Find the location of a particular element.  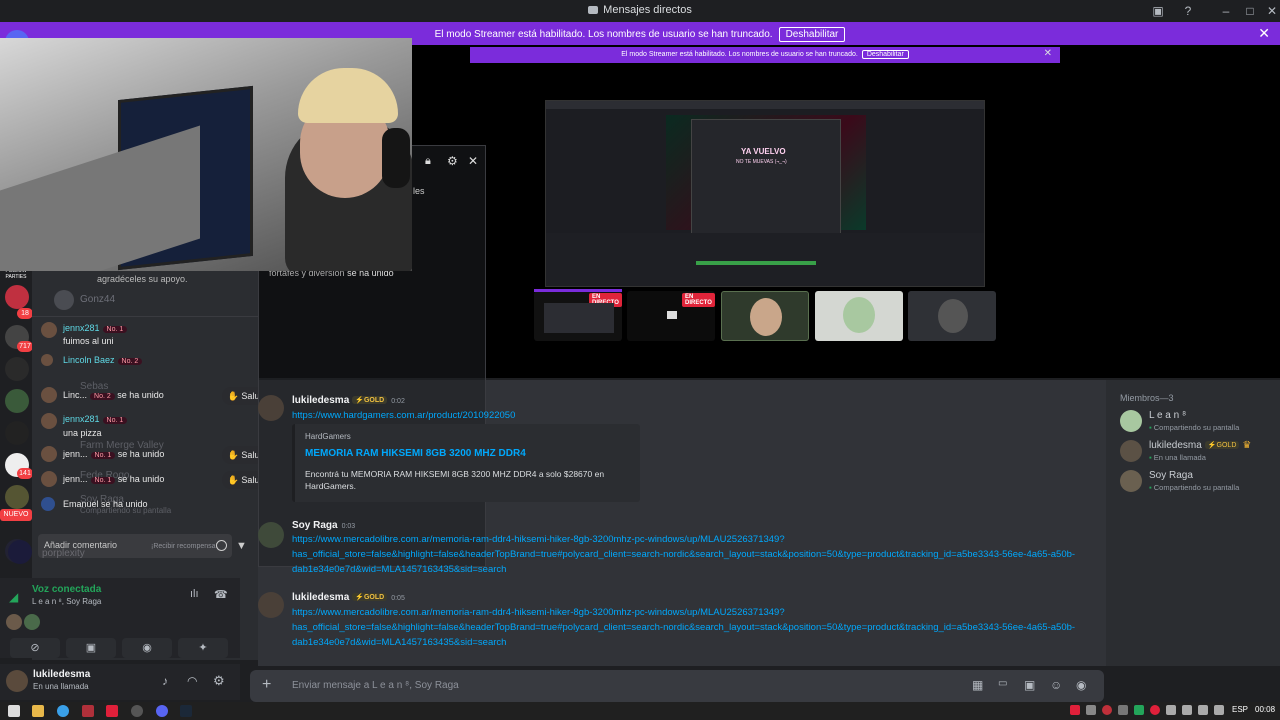

sticker-icon: ▣ is located at coordinates (1029, 685).